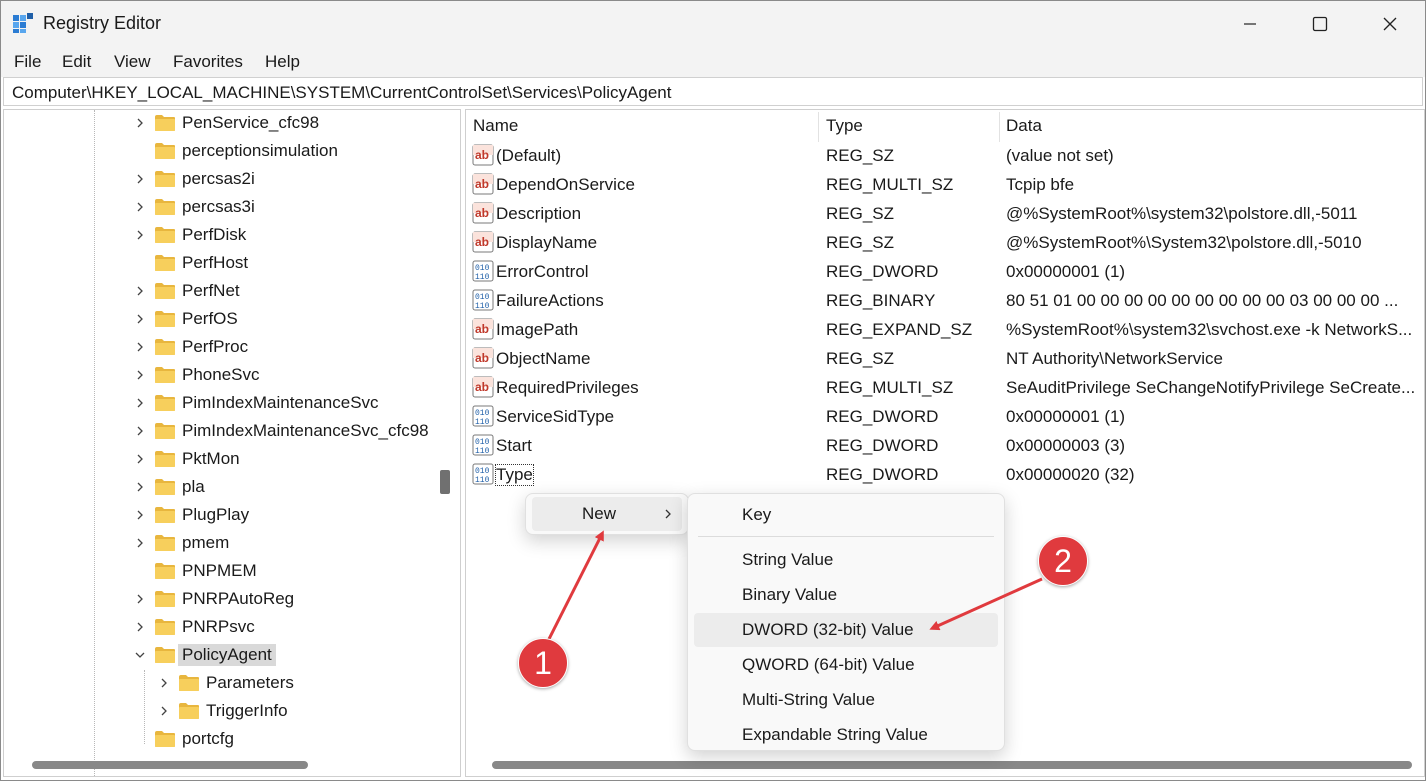 The width and height of the screenshot is (1426, 782). Describe the element at coordinates (543, 663) in the screenshot. I see `step-badge-1: 1` at that location.